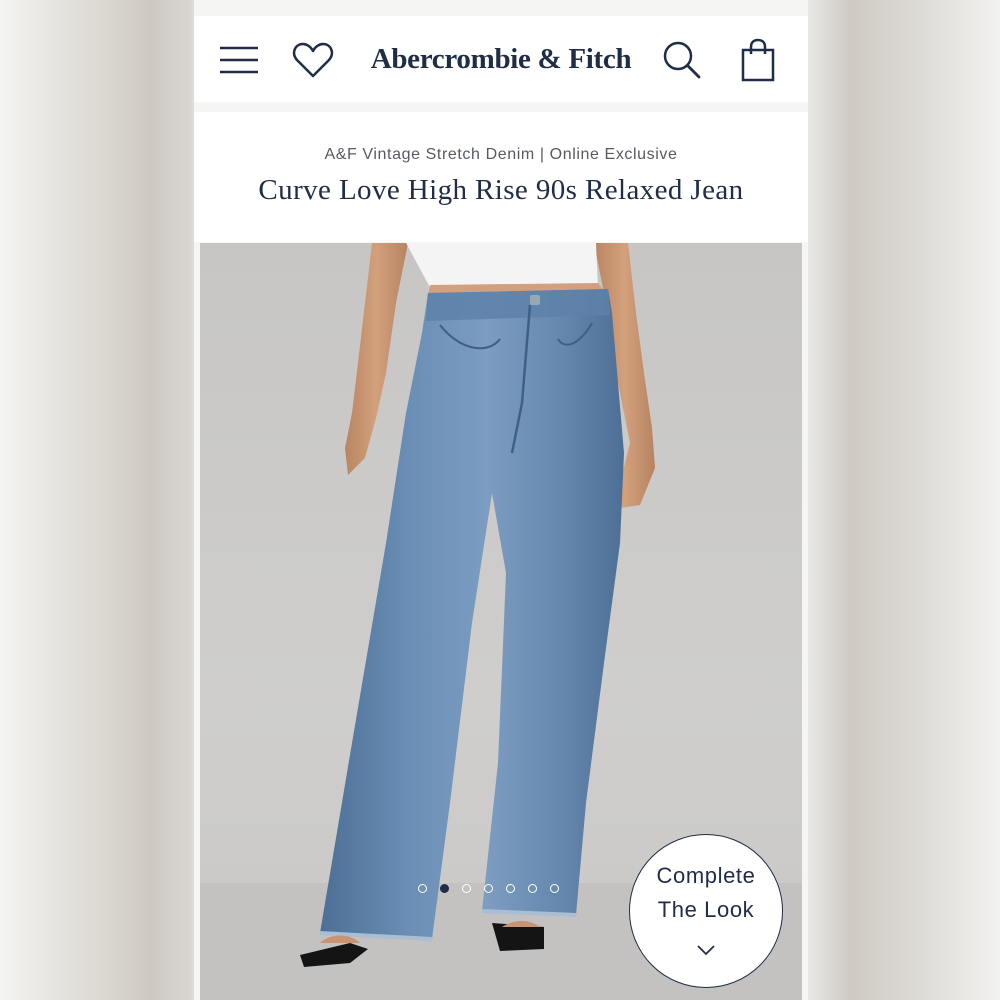 The image size is (1000, 1000). I want to click on hamburger-menu-icon, so click(239, 60).